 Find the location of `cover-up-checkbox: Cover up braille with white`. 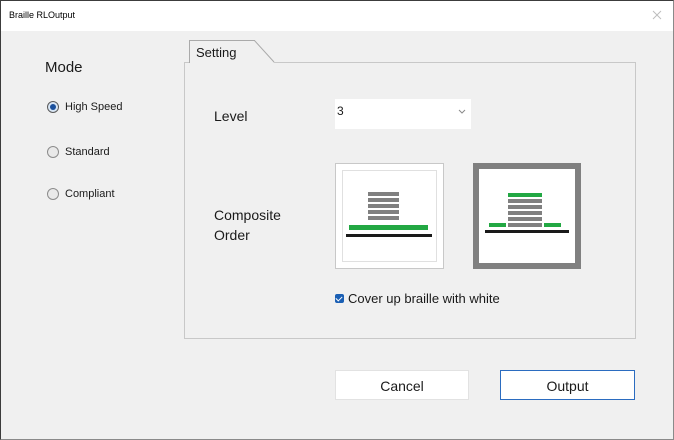

cover-up-checkbox: Cover up braille with white is located at coordinates (417, 298).